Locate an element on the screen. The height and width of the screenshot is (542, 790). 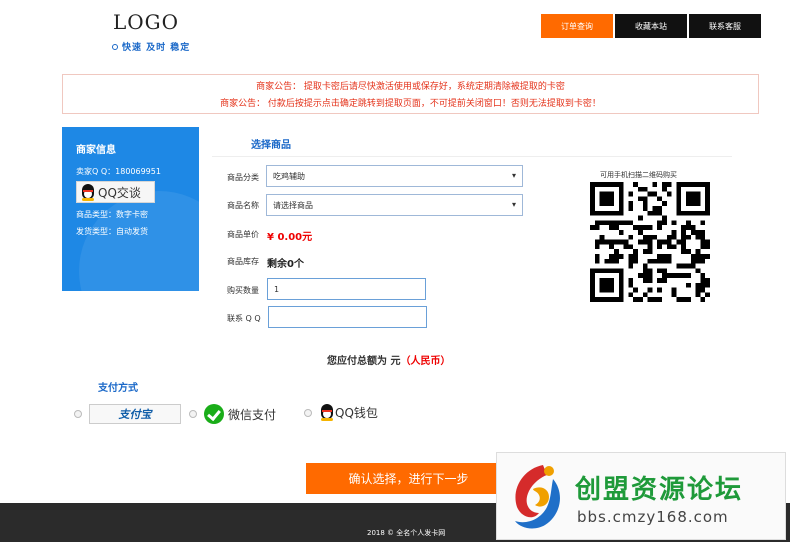
payment-option-qqwallet: QQ钱包 is located at coordinates (341, 412).